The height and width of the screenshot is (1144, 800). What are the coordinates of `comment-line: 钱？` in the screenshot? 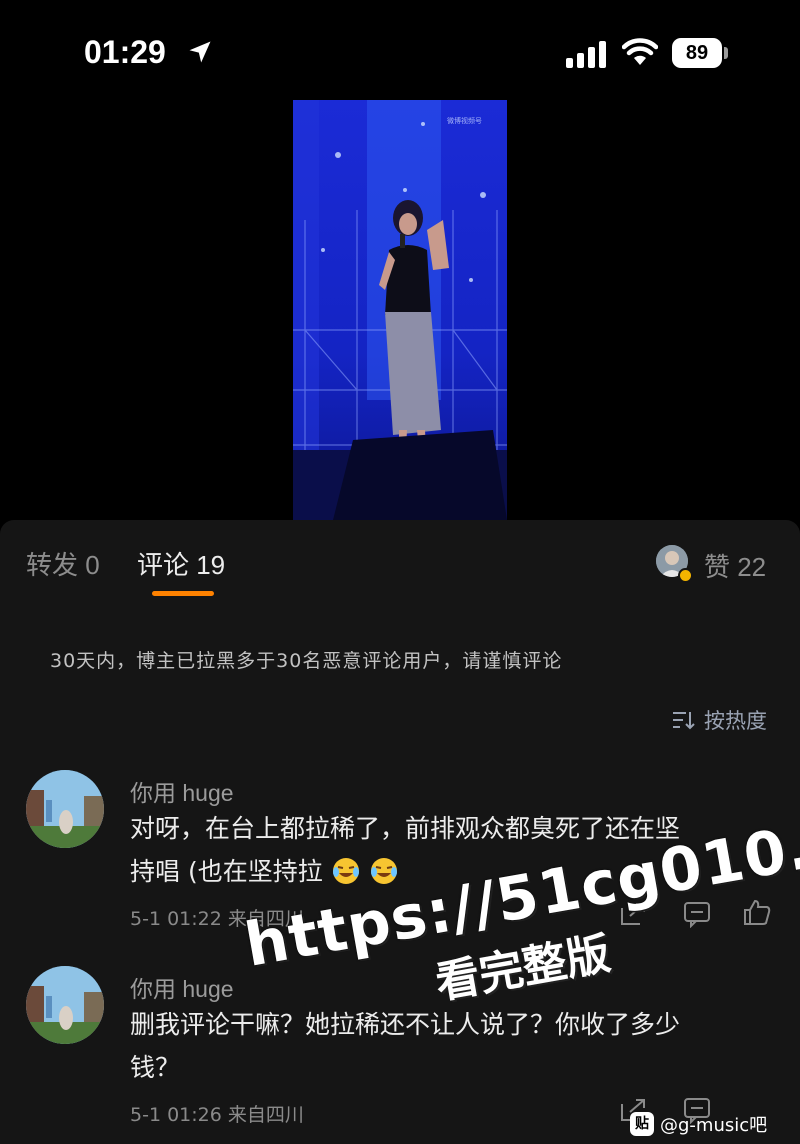 It's located at (155, 1067).